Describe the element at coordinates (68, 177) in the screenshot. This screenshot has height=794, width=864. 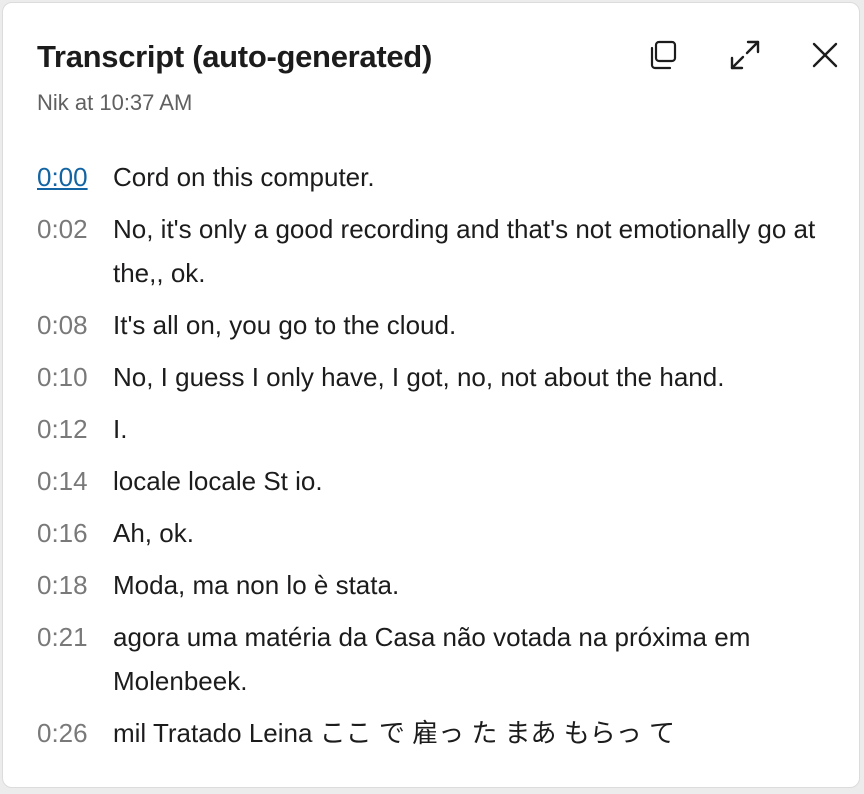
I see `timestamp-link: 0:00` at that location.